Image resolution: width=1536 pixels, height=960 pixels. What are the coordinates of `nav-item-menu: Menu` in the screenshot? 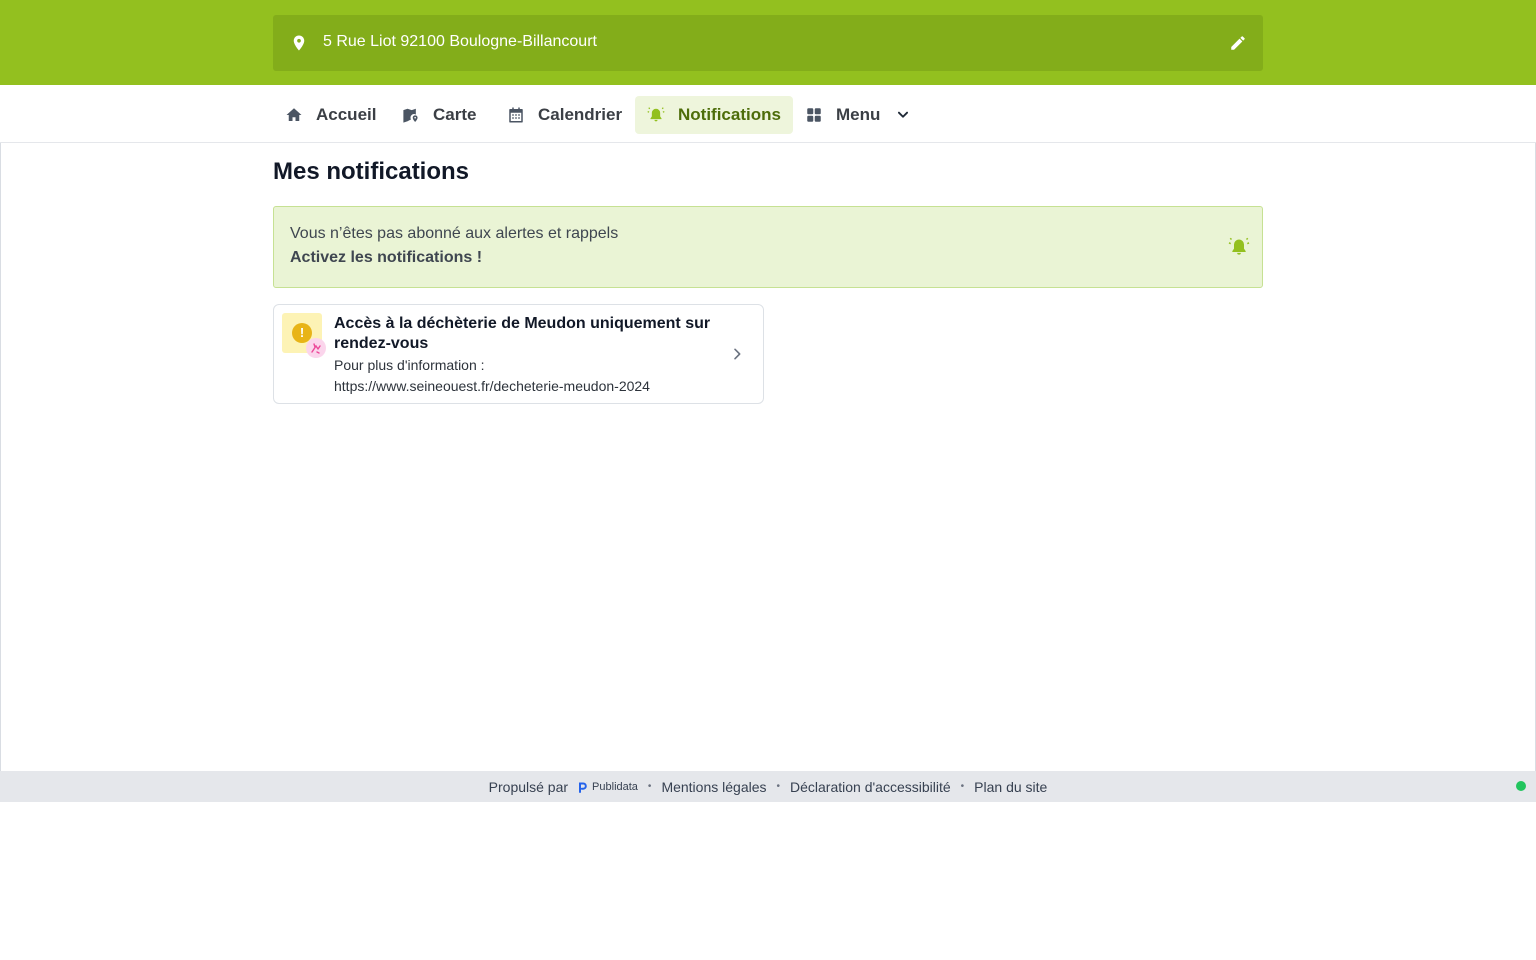 It's located at (857, 115).